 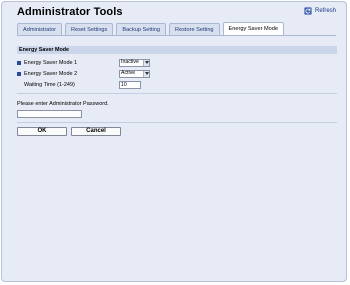 I want to click on page-title: Administrator Tools, so click(x=70, y=12).